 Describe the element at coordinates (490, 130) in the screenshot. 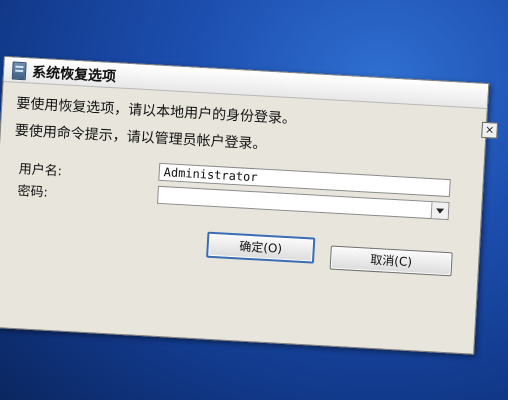

I see `close-icon: ×` at that location.